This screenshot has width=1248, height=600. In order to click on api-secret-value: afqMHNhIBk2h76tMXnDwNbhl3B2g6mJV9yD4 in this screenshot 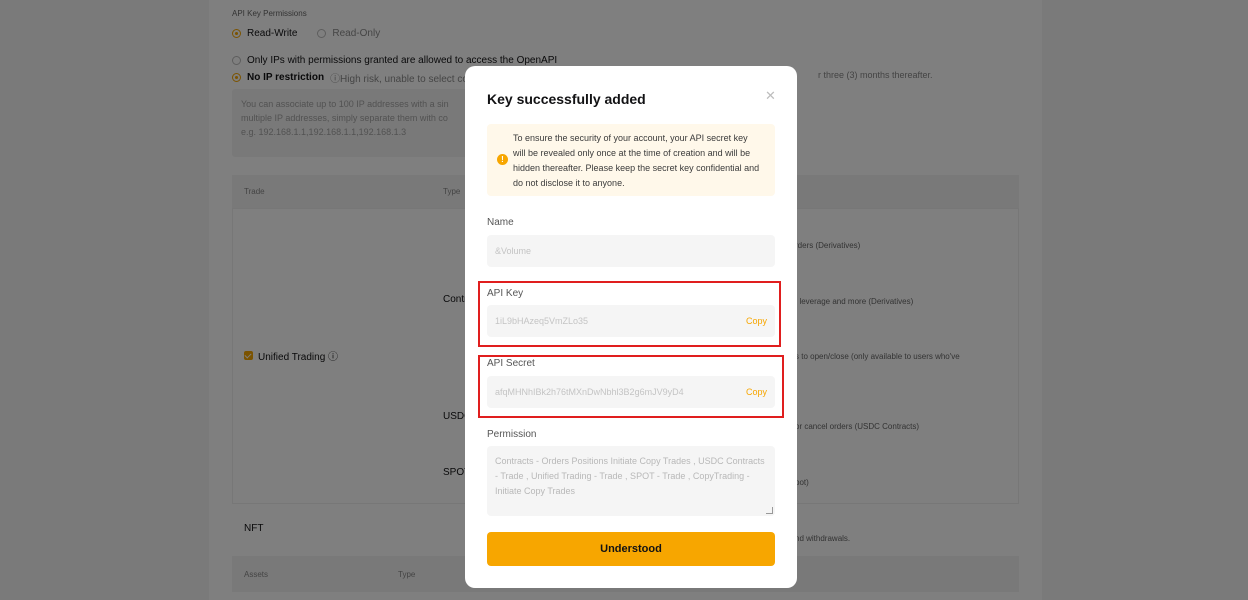, I will do `click(589, 392)`.